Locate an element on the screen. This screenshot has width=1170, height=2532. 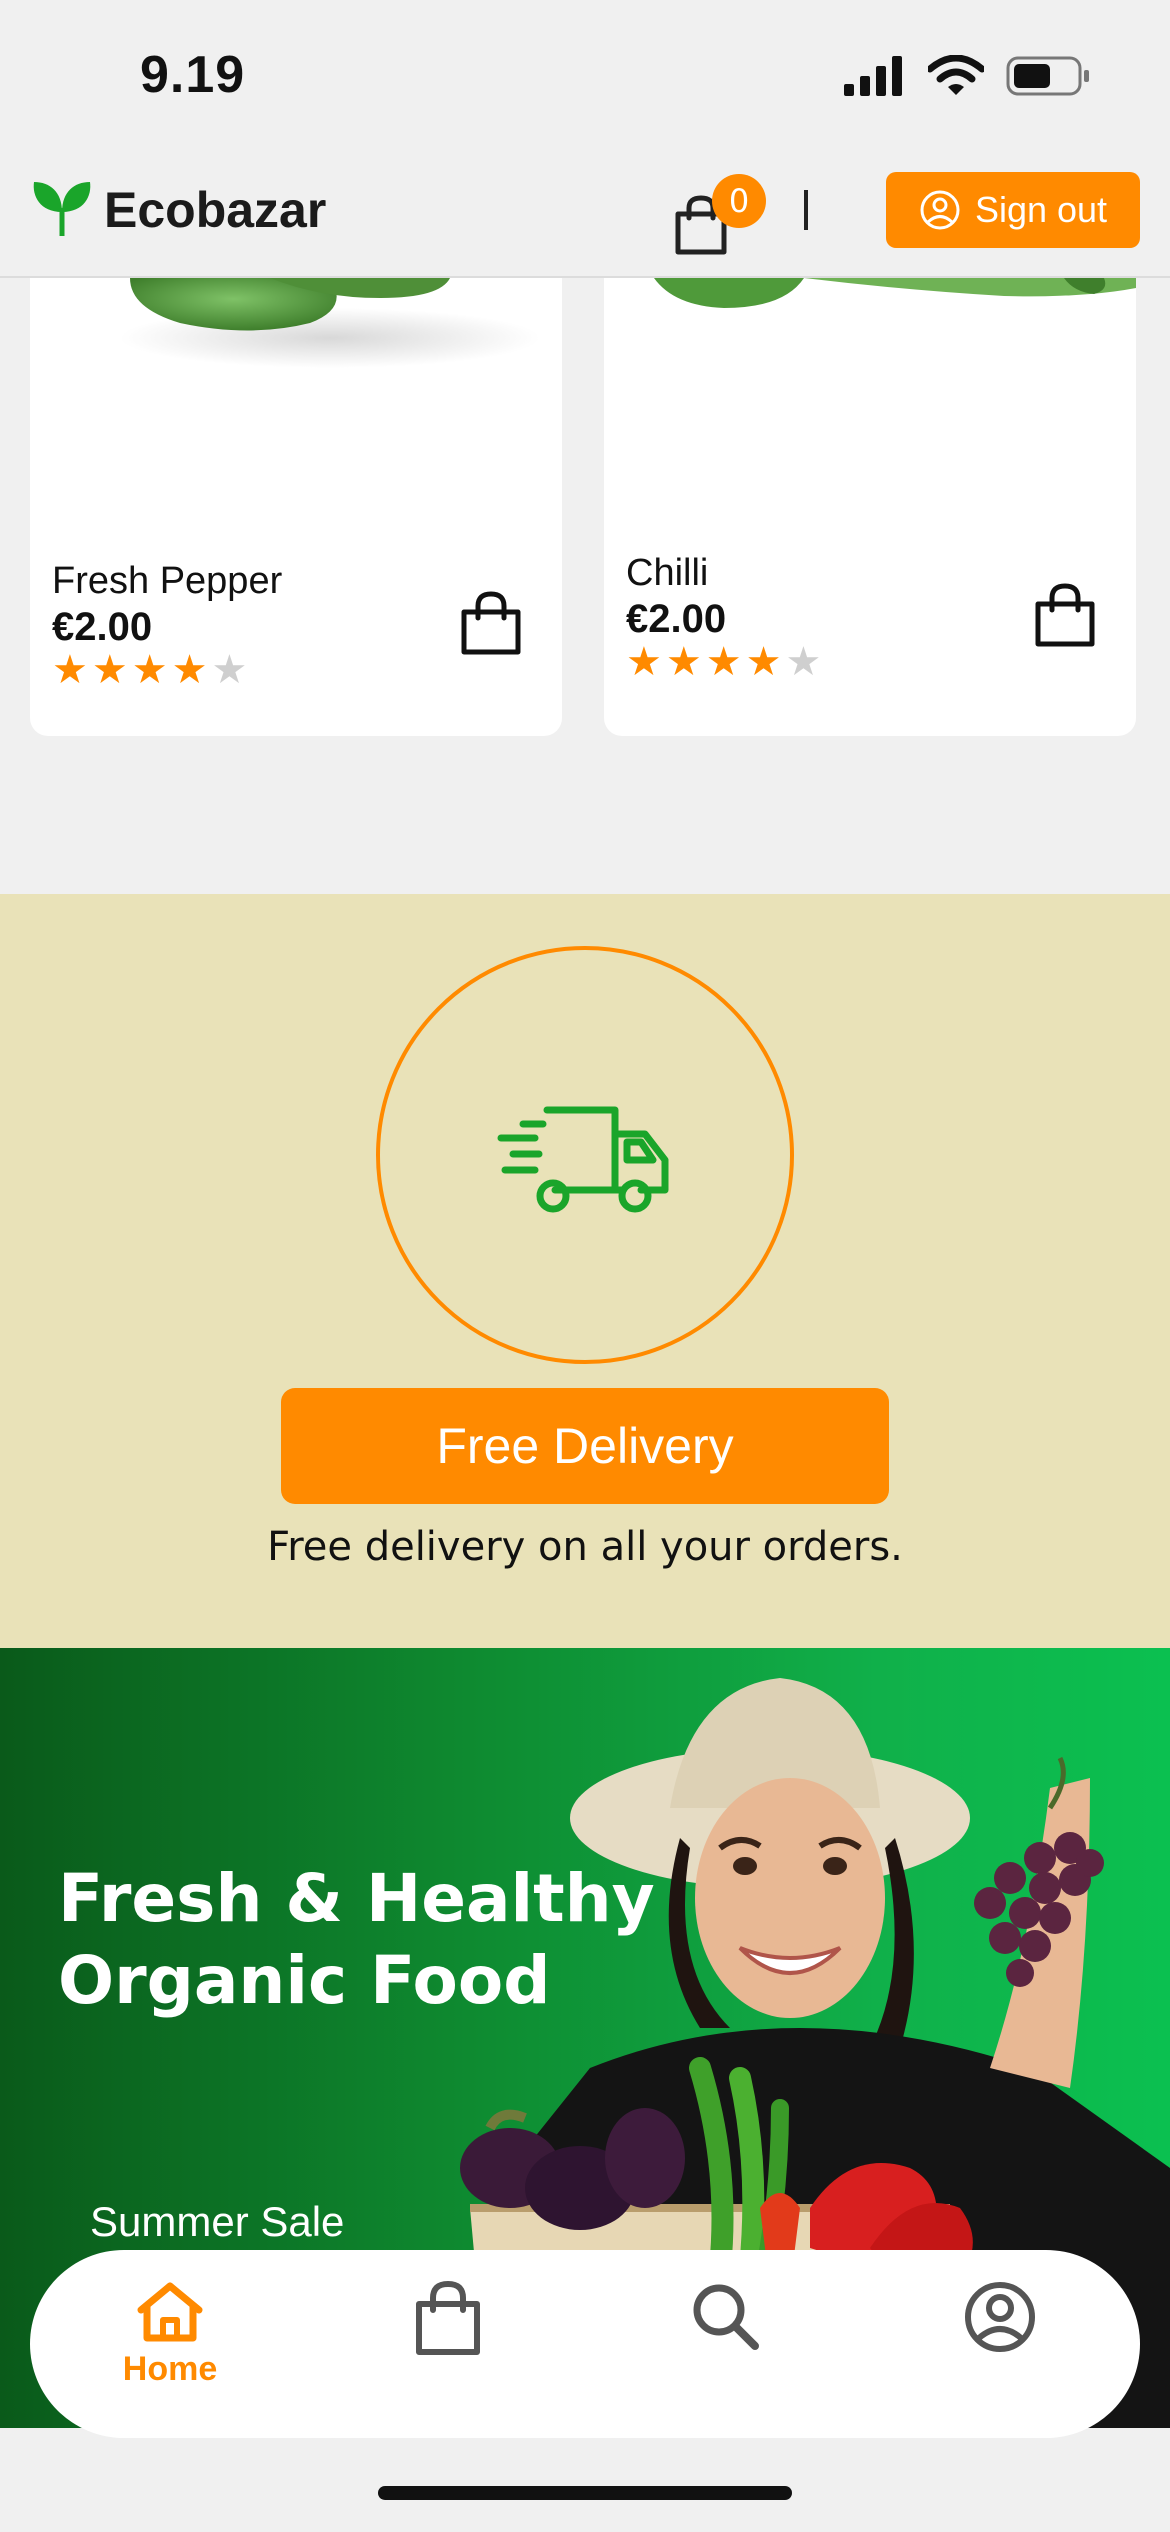
product-name: Chilli is located at coordinates (667, 573).